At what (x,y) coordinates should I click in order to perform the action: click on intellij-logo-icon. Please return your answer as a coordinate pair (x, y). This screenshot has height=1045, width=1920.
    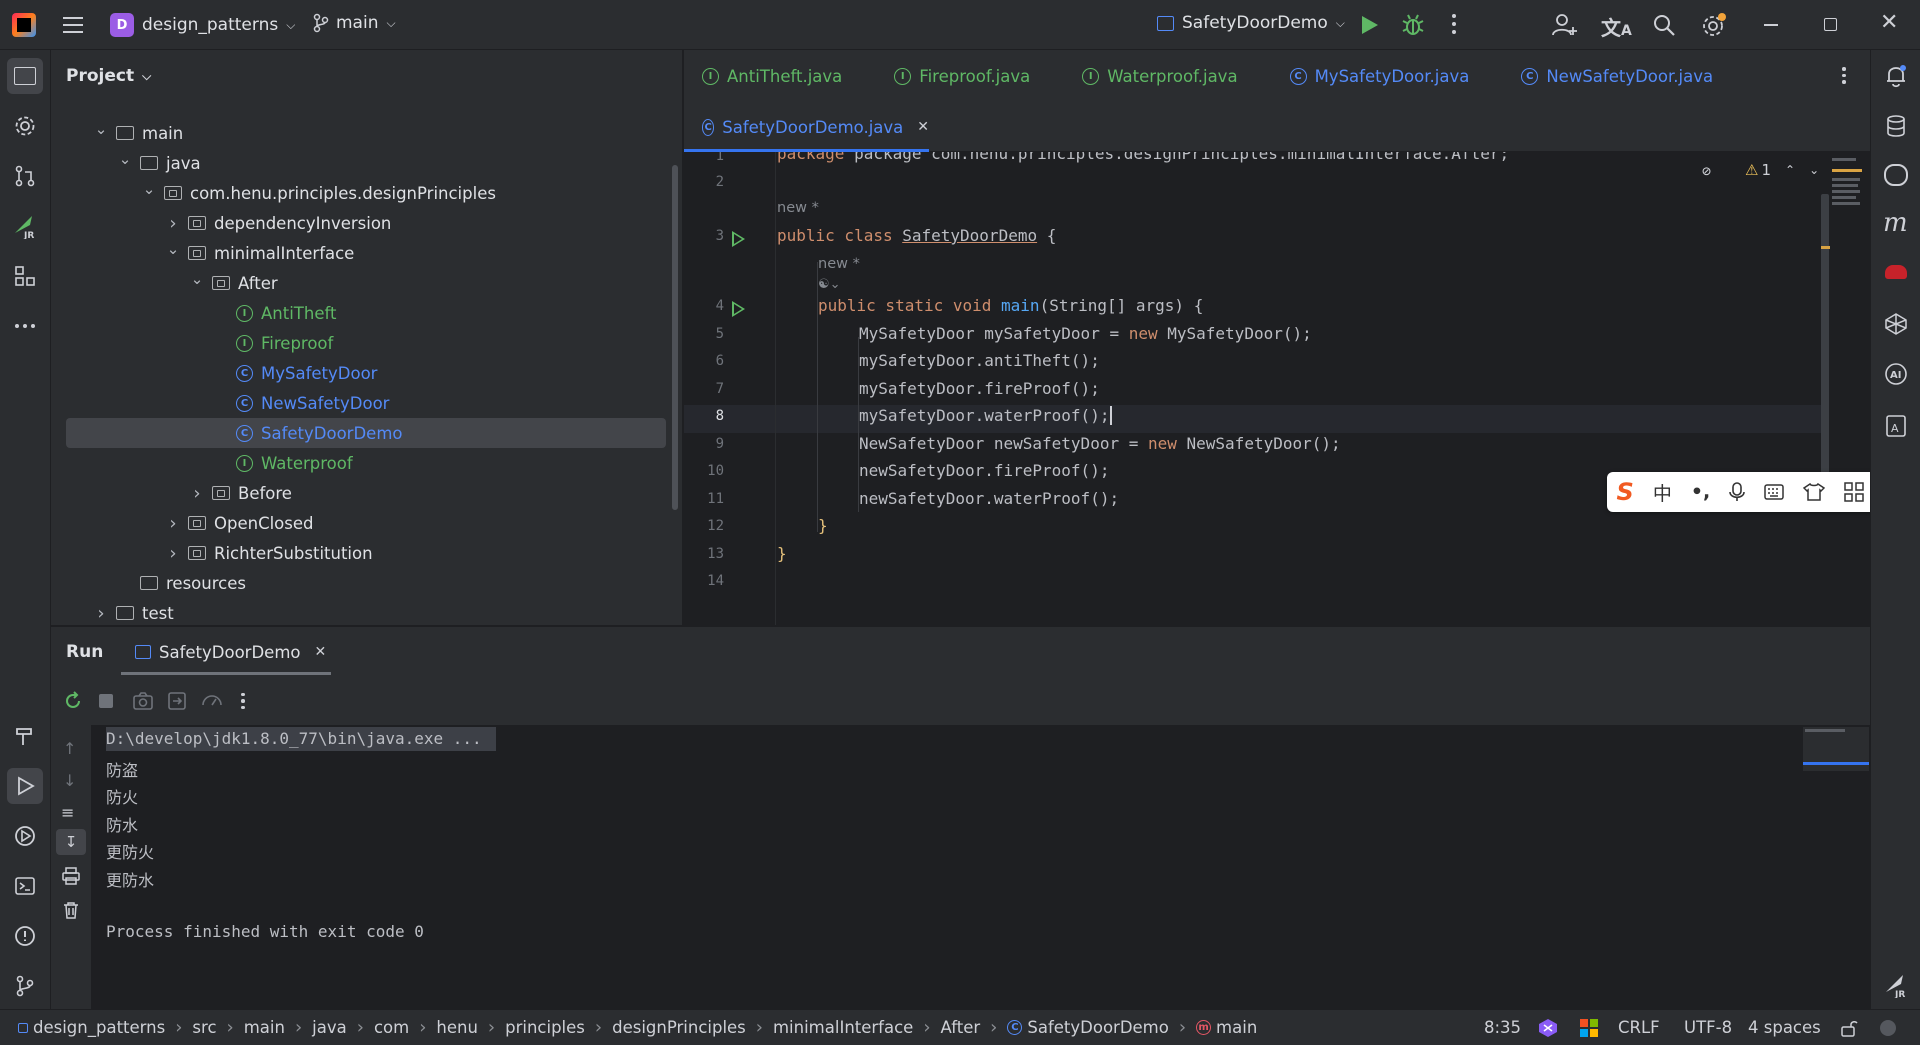
    Looking at the image, I should click on (24, 25).